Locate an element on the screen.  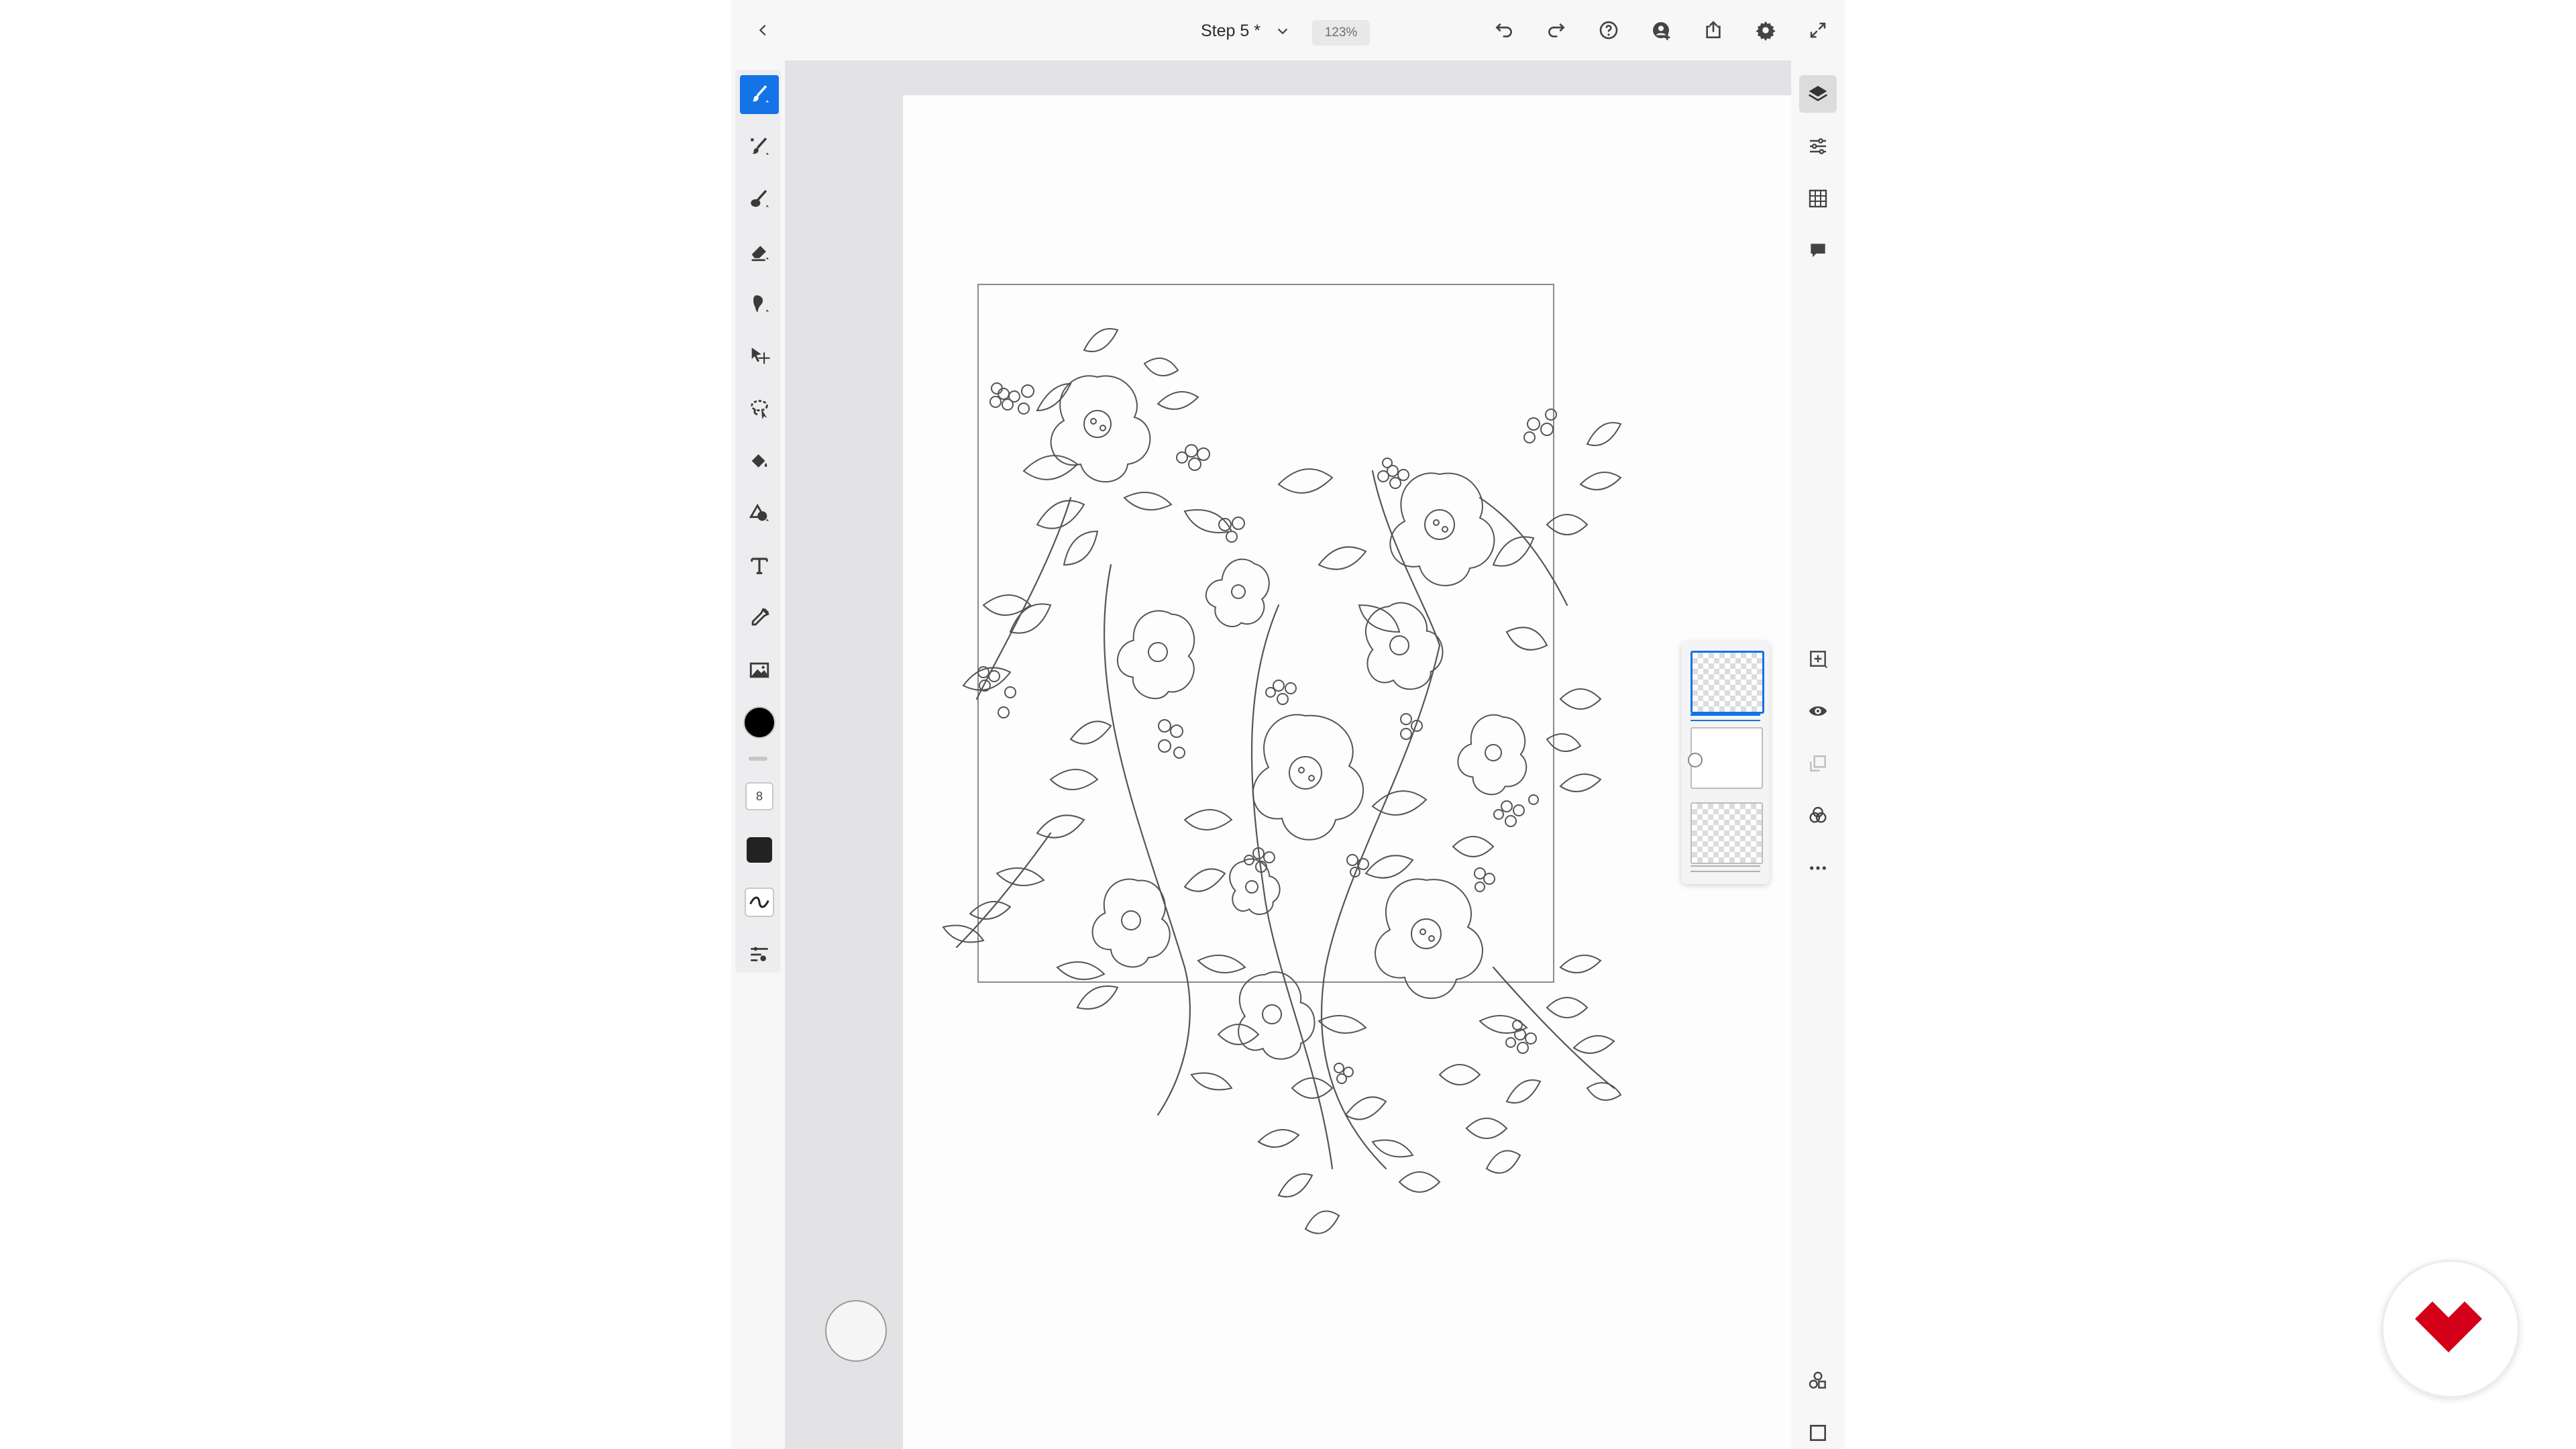
sliders-icon is located at coordinates (1818, 146).